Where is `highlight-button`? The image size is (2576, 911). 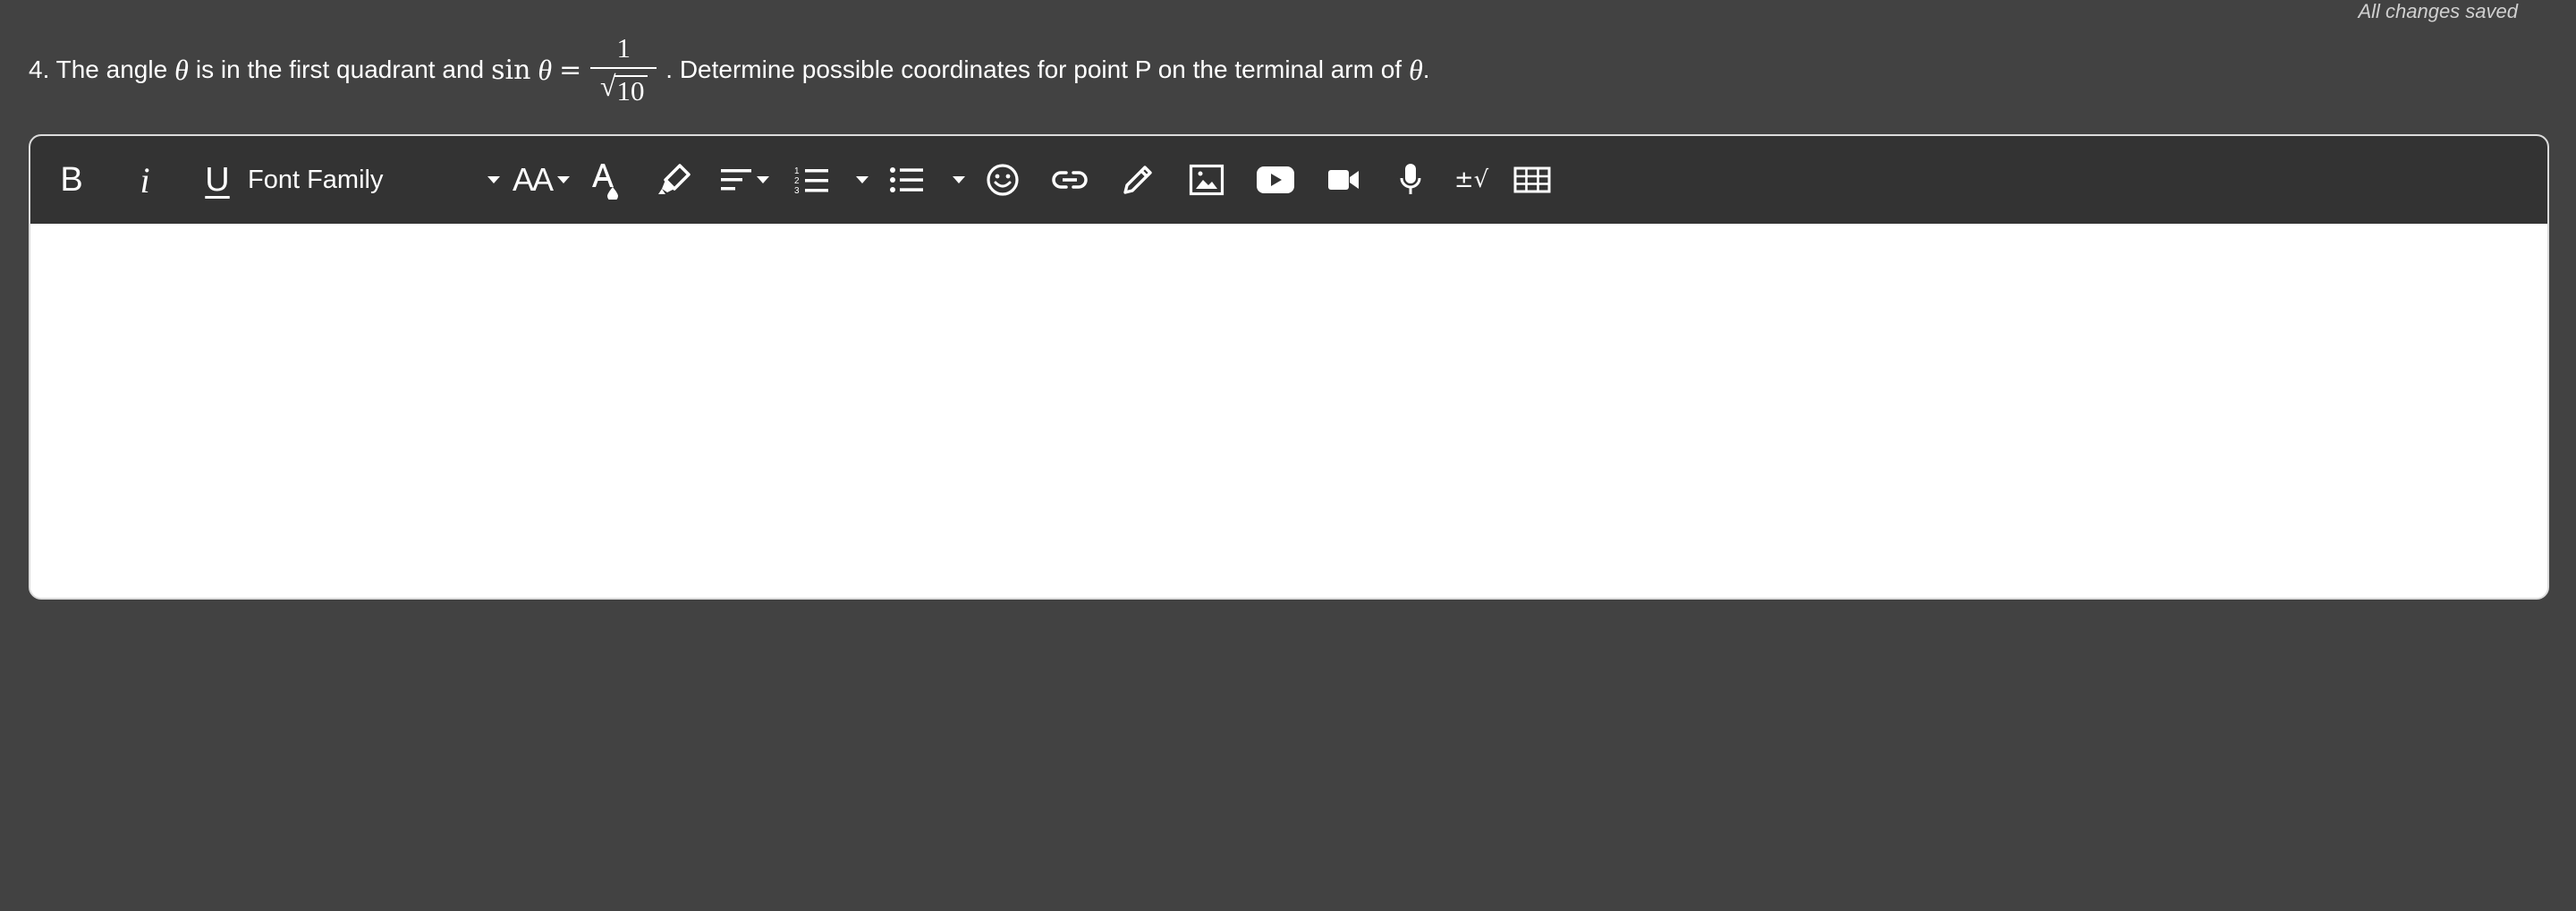 highlight-button is located at coordinates (674, 180).